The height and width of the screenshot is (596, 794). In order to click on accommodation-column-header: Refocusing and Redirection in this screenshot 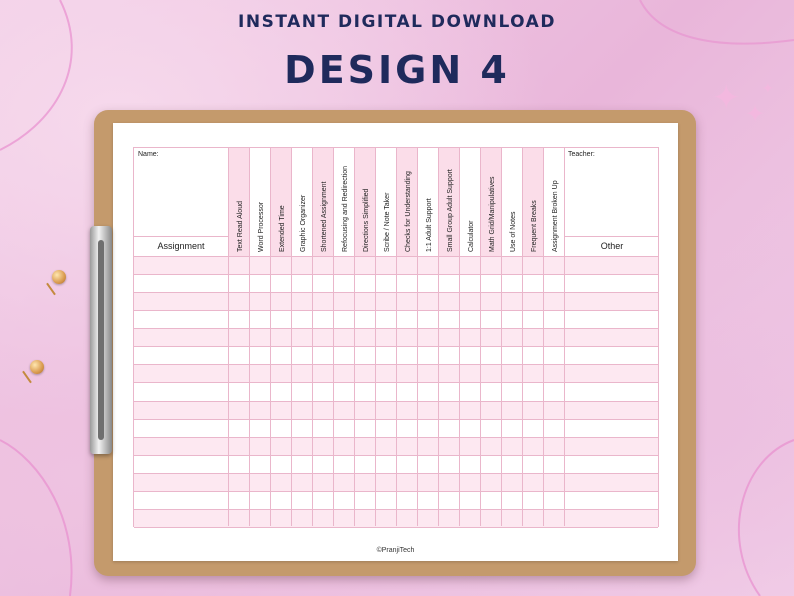, I will do `click(343, 202)`.